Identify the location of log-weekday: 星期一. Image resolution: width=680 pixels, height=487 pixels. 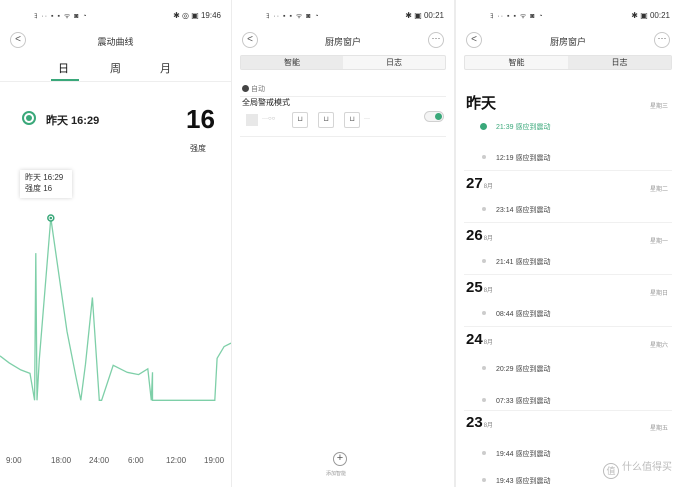
(658, 242).